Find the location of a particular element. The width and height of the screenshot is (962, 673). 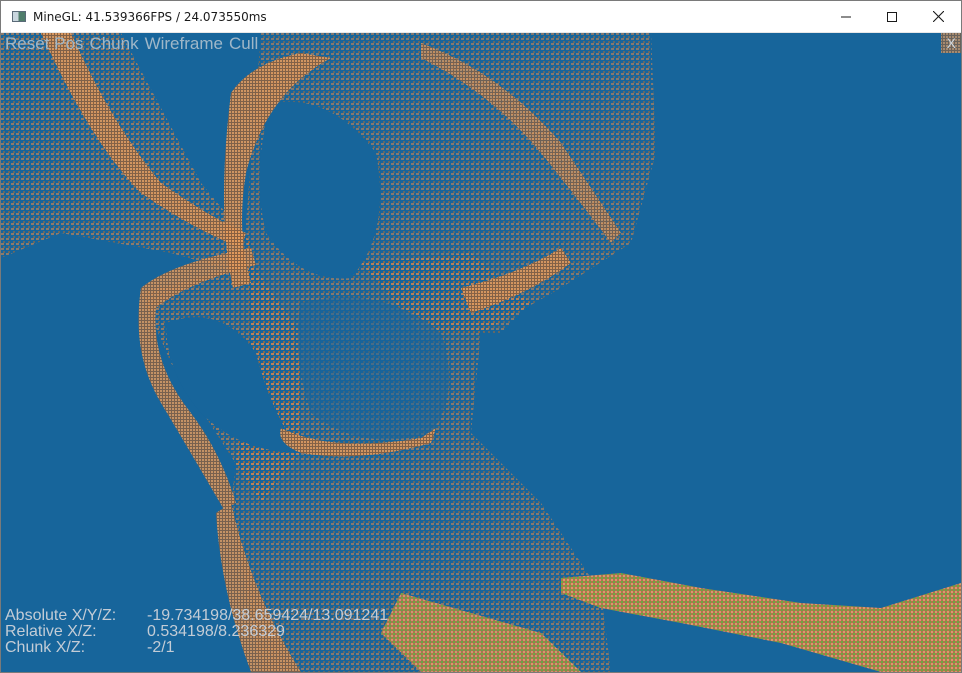

minimize-button is located at coordinates (846, 16).